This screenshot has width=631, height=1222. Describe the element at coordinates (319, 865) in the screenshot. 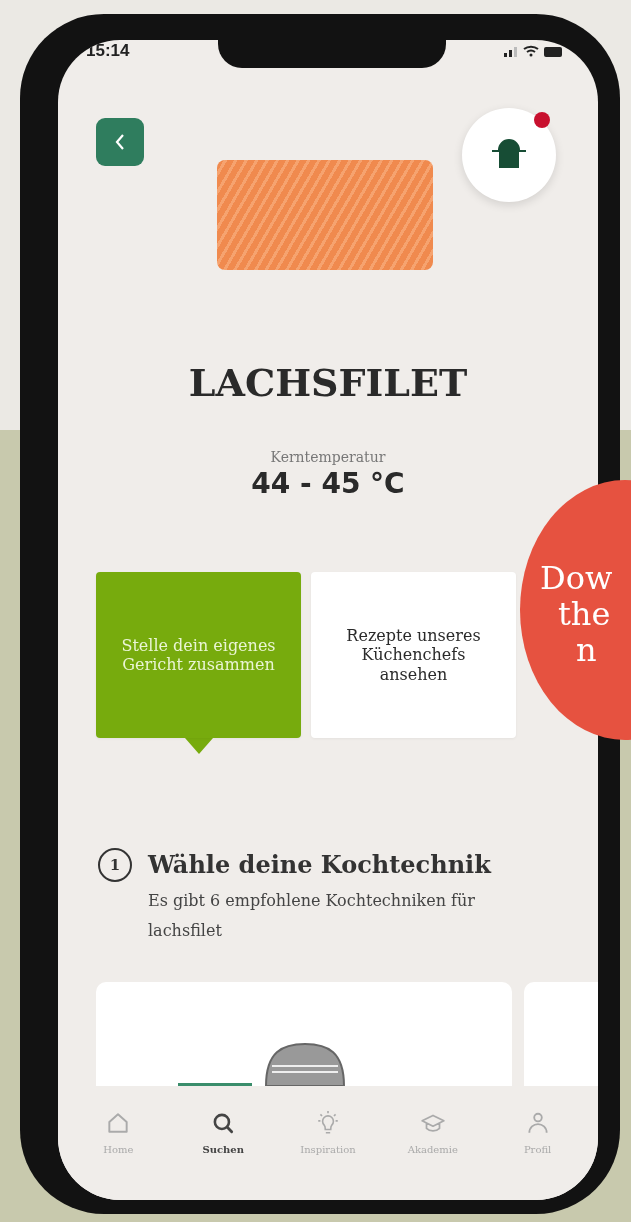

I see `step-title: Wähle deine Kochtechnik` at that location.